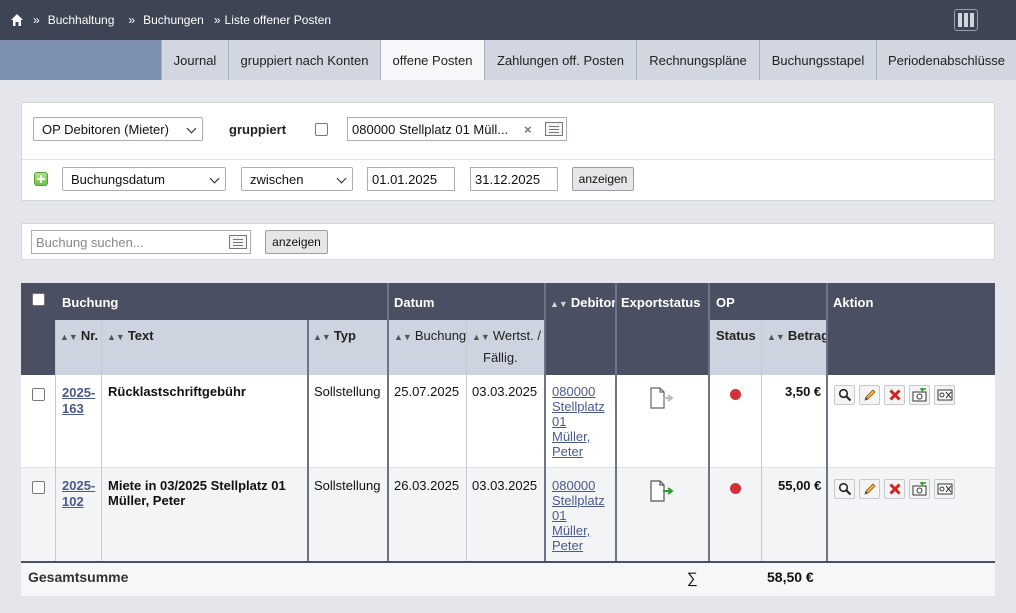 The image size is (1016, 613). I want to click on col-text: ▲▼ Text, so click(130, 335).